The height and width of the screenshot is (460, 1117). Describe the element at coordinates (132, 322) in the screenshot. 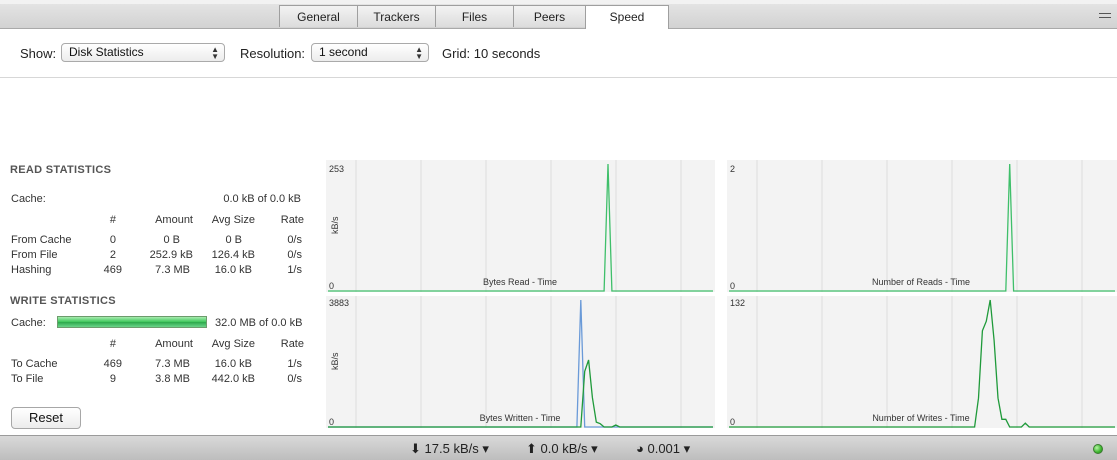

I see `write-cache-bar` at that location.